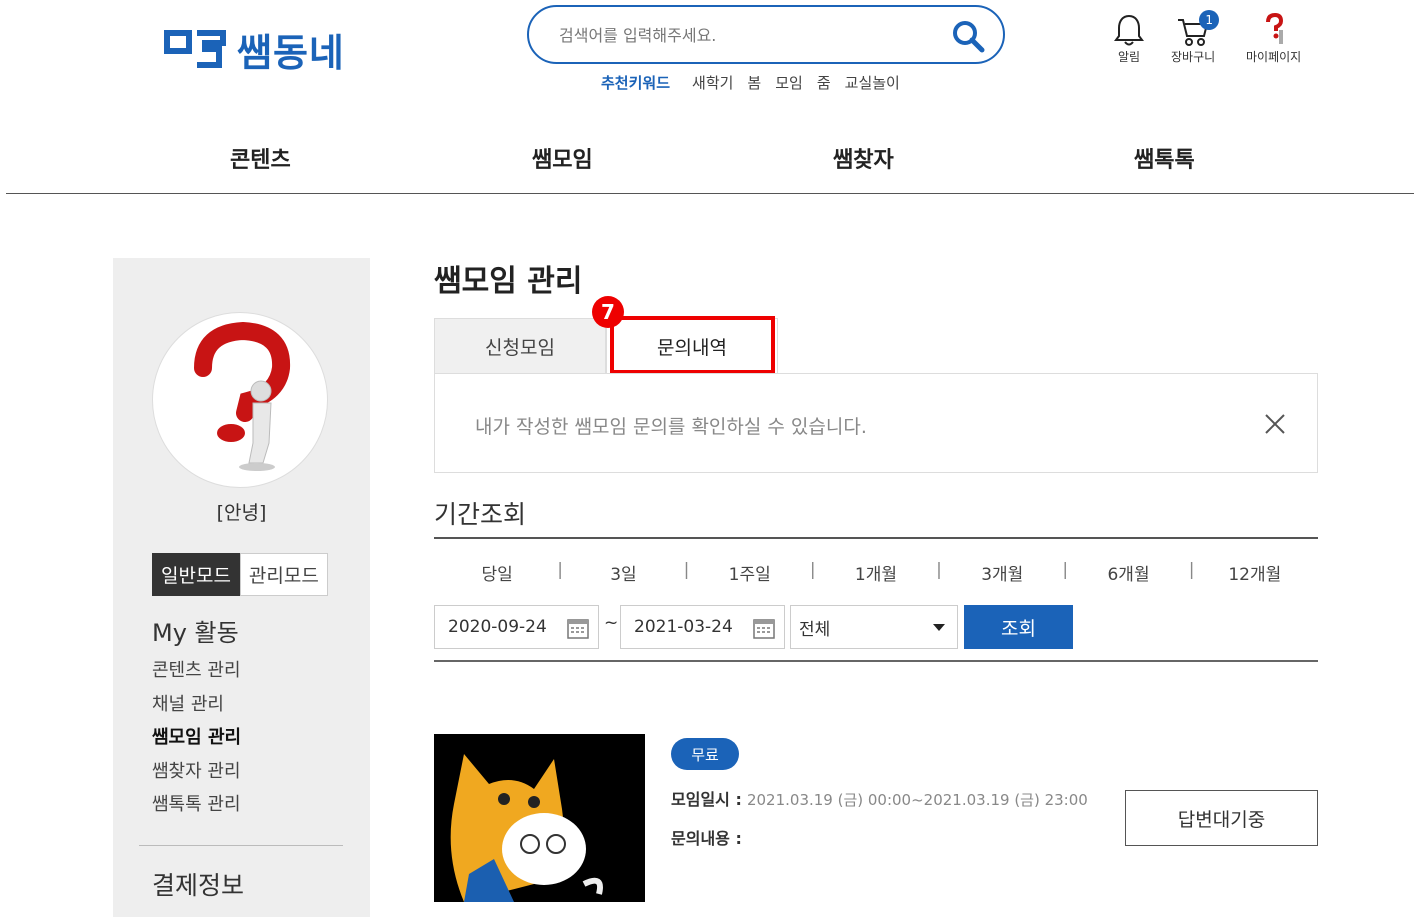 Image resolution: width=1414 pixels, height=917 pixels. Describe the element at coordinates (749, 35) in the screenshot. I see `search-input` at that location.